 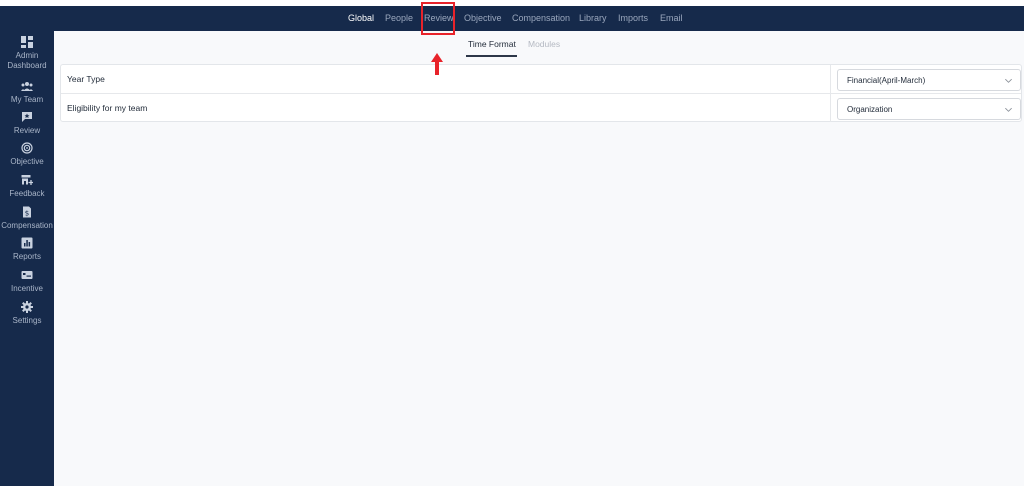 I want to click on highlight-box, so click(x=438, y=18).